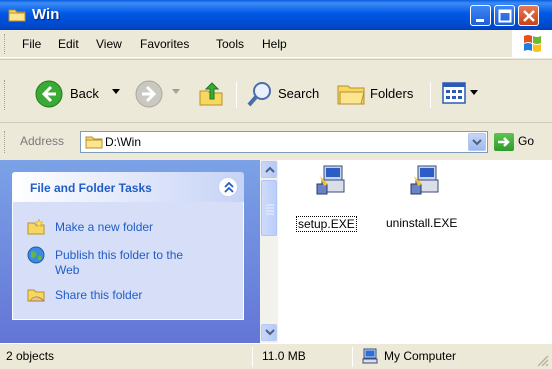  What do you see at coordinates (49, 94) in the screenshot?
I see `back-arrow-icon` at bounding box center [49, 94].